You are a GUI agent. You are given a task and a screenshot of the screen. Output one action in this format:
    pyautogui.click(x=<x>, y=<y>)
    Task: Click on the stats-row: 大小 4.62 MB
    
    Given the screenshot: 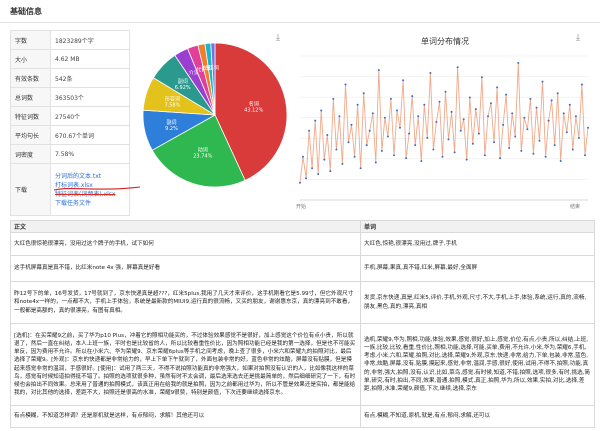 What is the action you would take?
    pyautogui.click(x=70, y=59)
    